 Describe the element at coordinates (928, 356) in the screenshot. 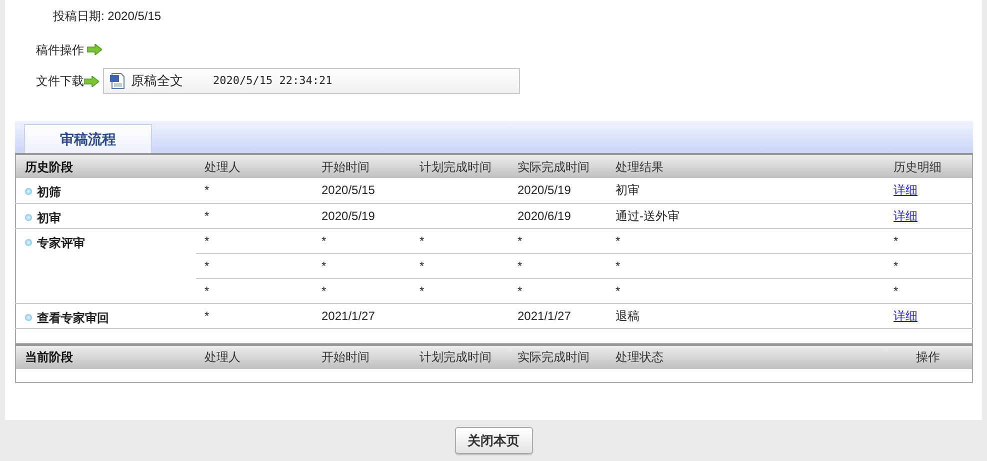

I see `column-header: 操作` at that location.